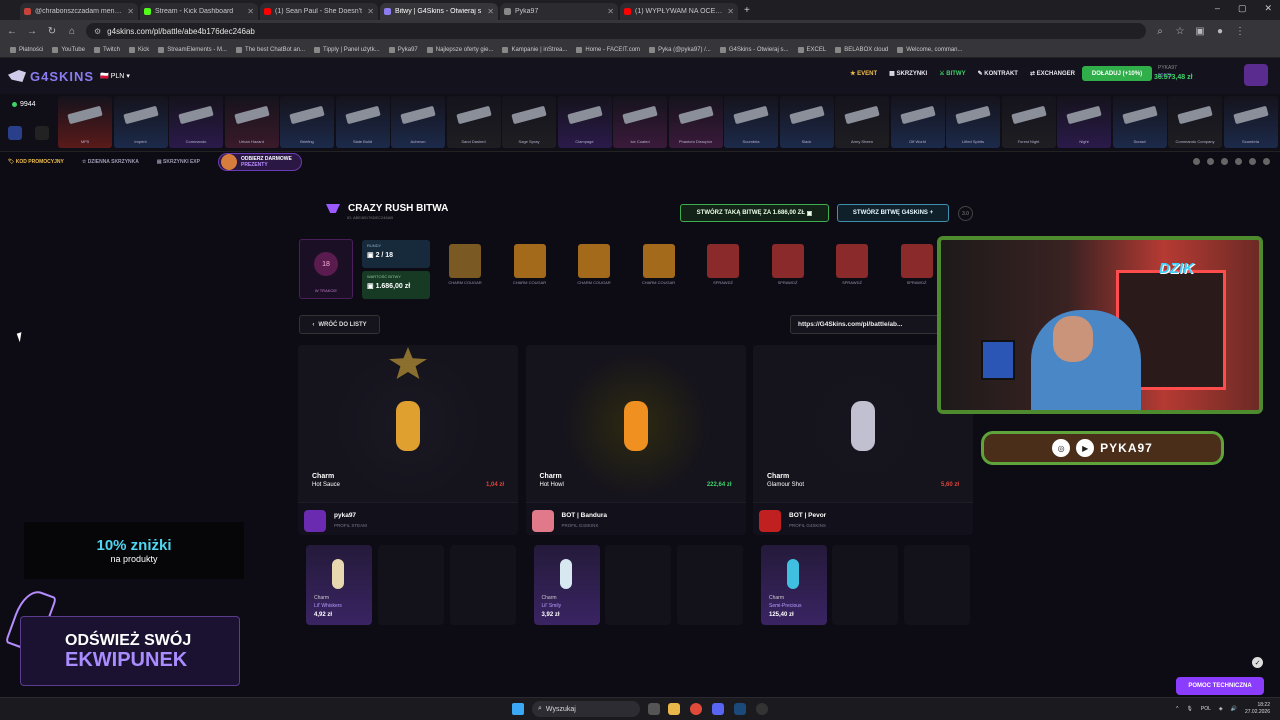  What do you see at coordinates (1268, 8) in the screenshot?
I see `close-window-icon: ✕` at bounding box center [1268, 8].